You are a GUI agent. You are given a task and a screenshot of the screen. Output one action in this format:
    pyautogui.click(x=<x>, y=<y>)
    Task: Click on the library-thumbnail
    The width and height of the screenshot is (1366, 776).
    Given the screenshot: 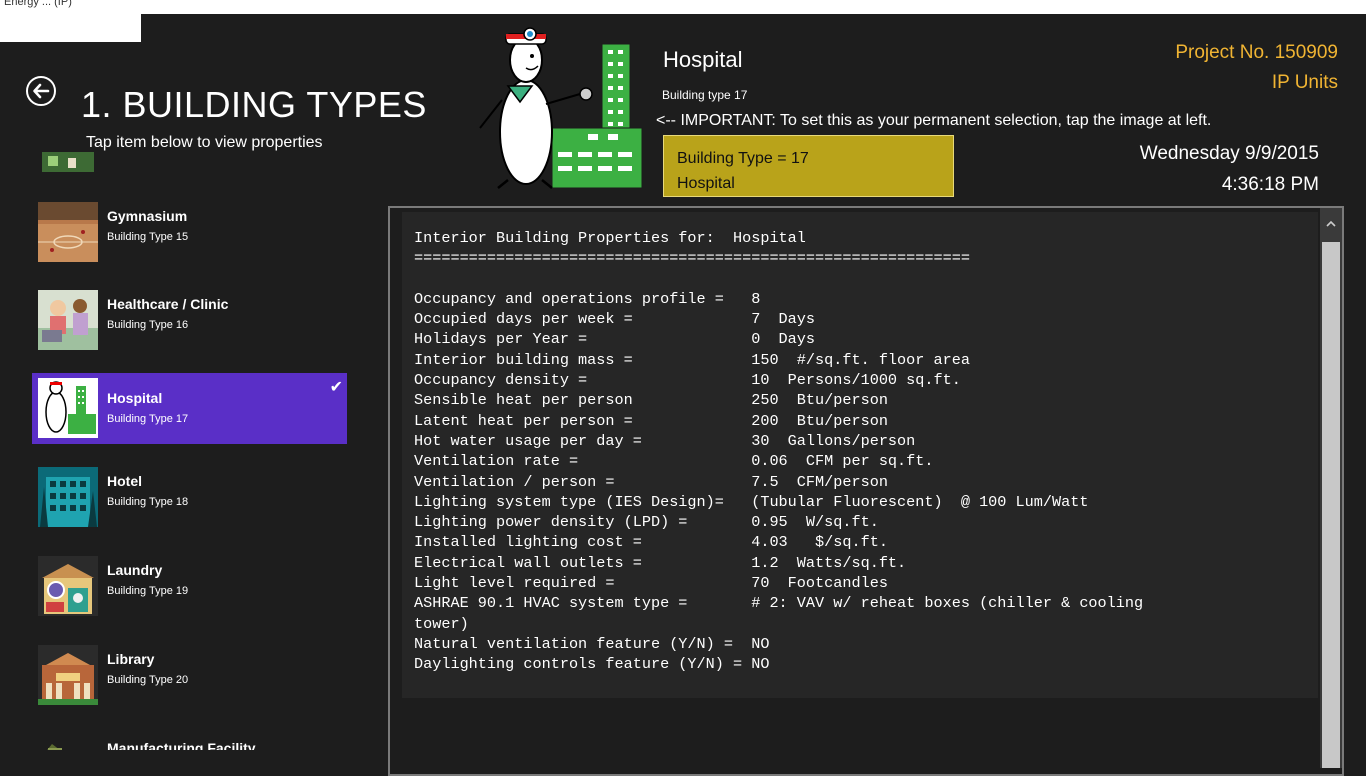 What is the action you would take?
    pyautogui.click(x=68, y=675)
    